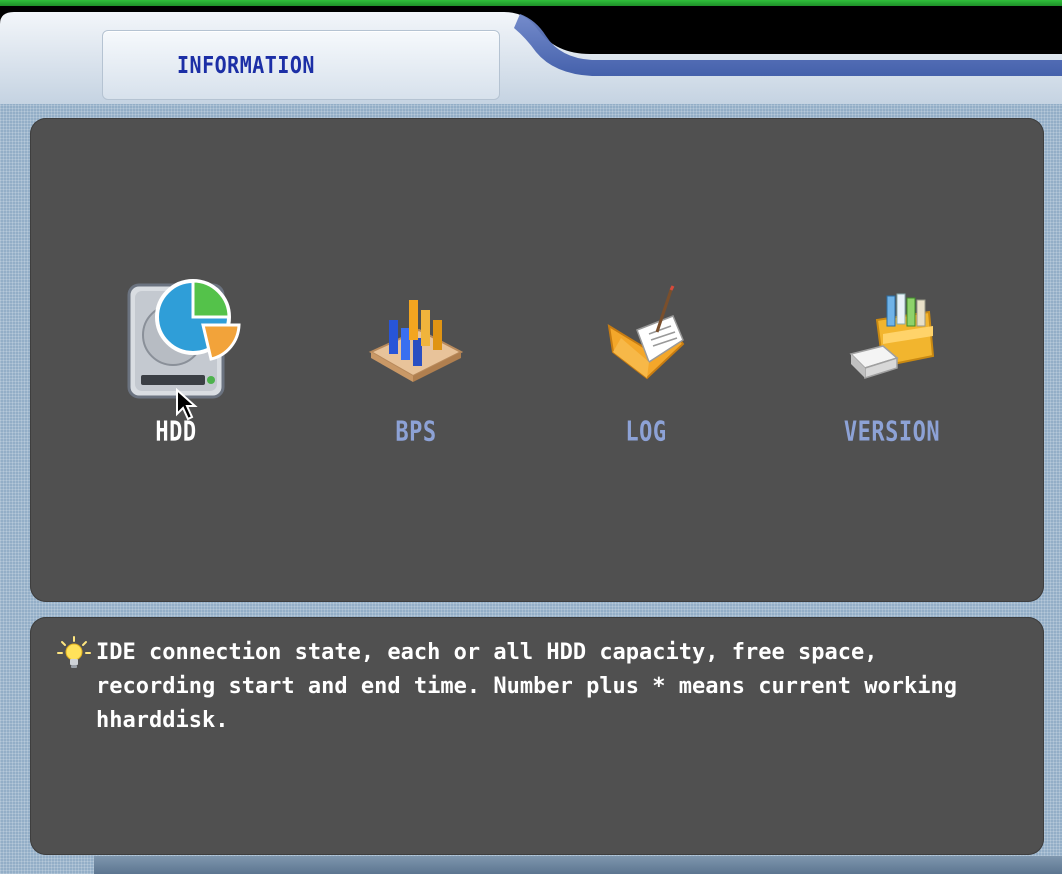 Image resolution: width=1062 pixels, height=874 pixels. I want to click on menu-item-log: LOG, so click(646, 372).